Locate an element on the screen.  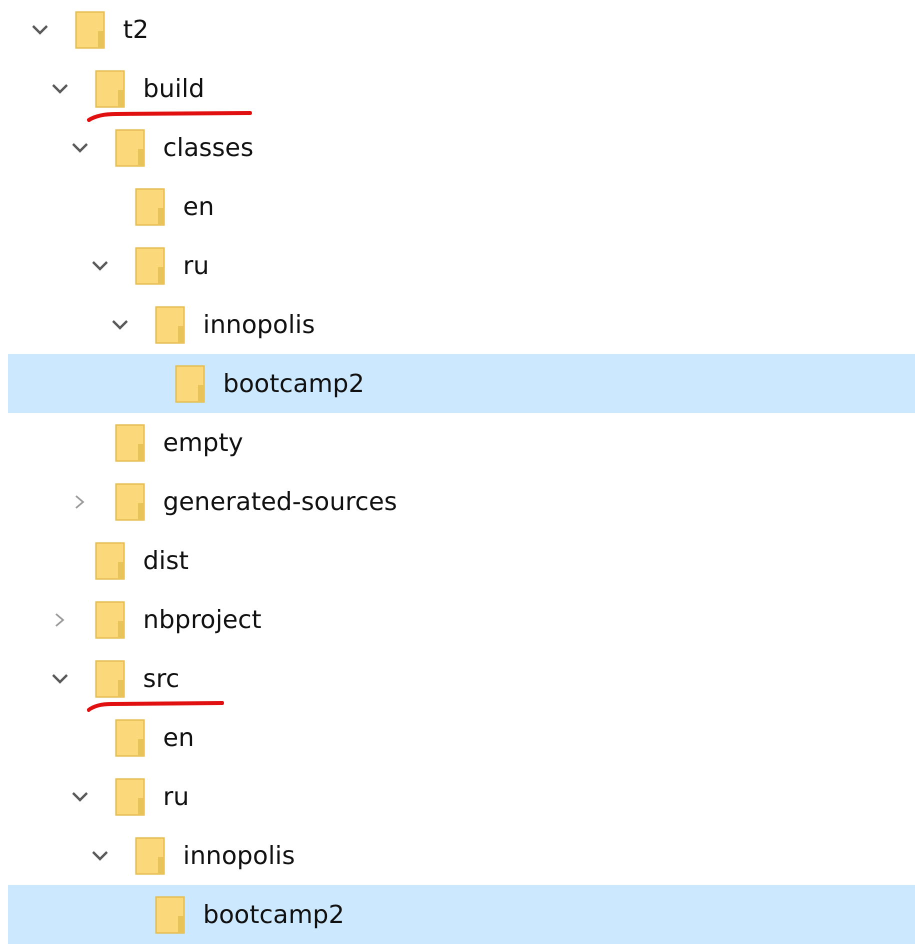
tree-row: t2 is located at coordinates (461, 29).